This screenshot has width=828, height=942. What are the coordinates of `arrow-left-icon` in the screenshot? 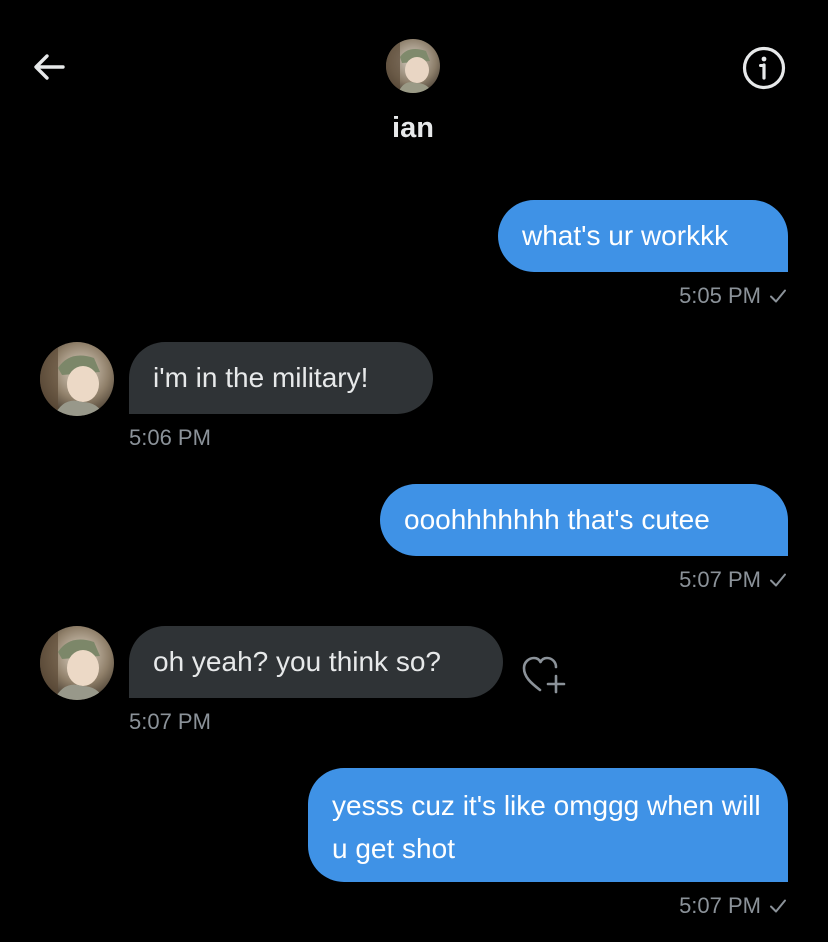 It's located at (49, 67).